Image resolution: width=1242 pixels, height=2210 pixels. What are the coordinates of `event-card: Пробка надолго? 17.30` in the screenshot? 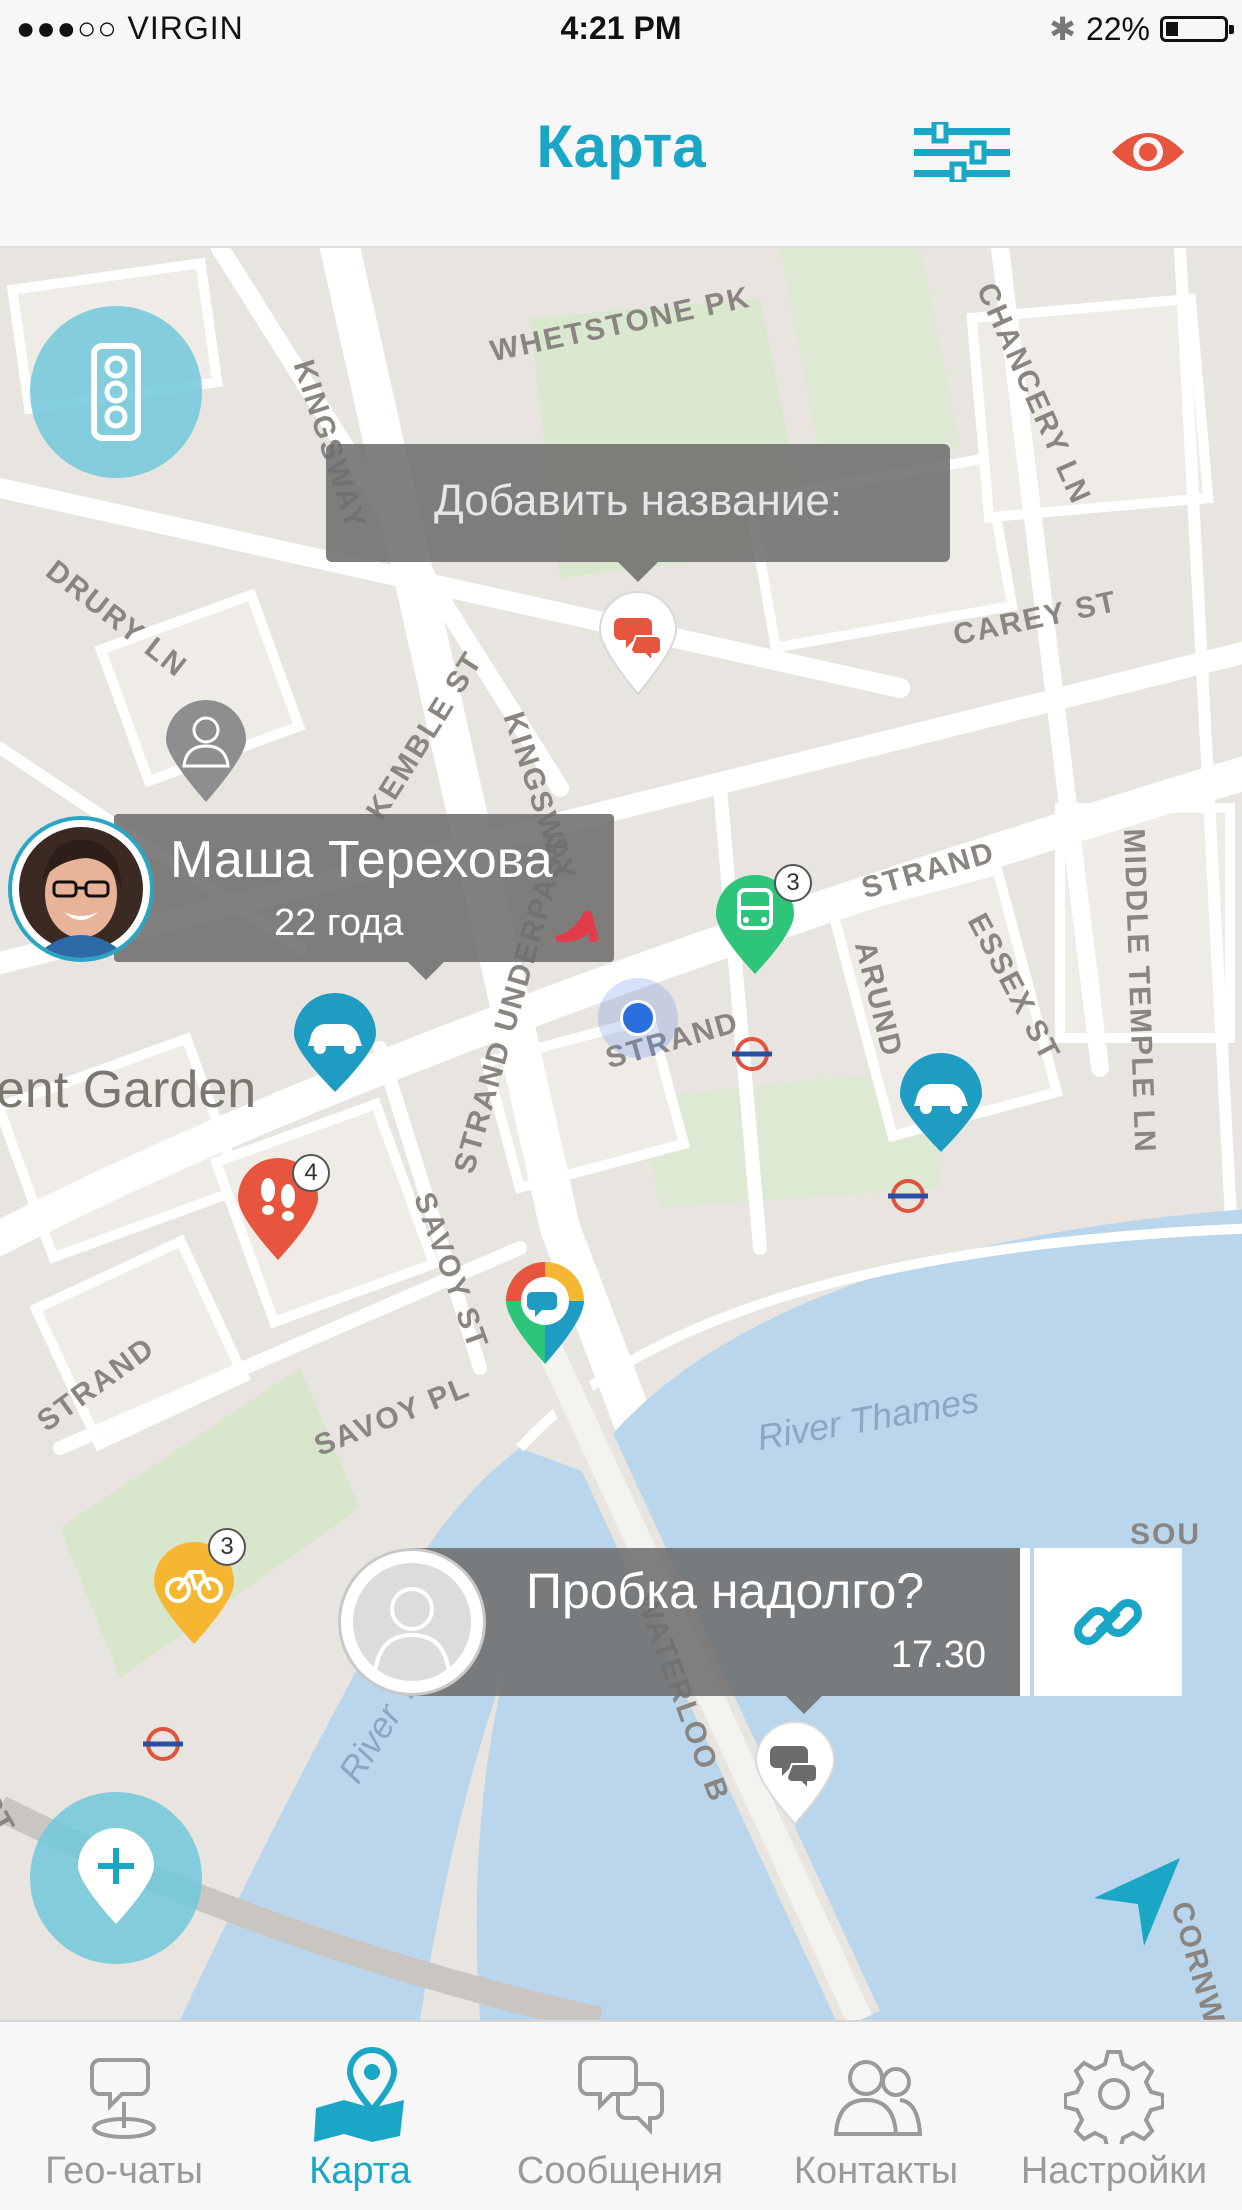 It's located at (715, 1631).